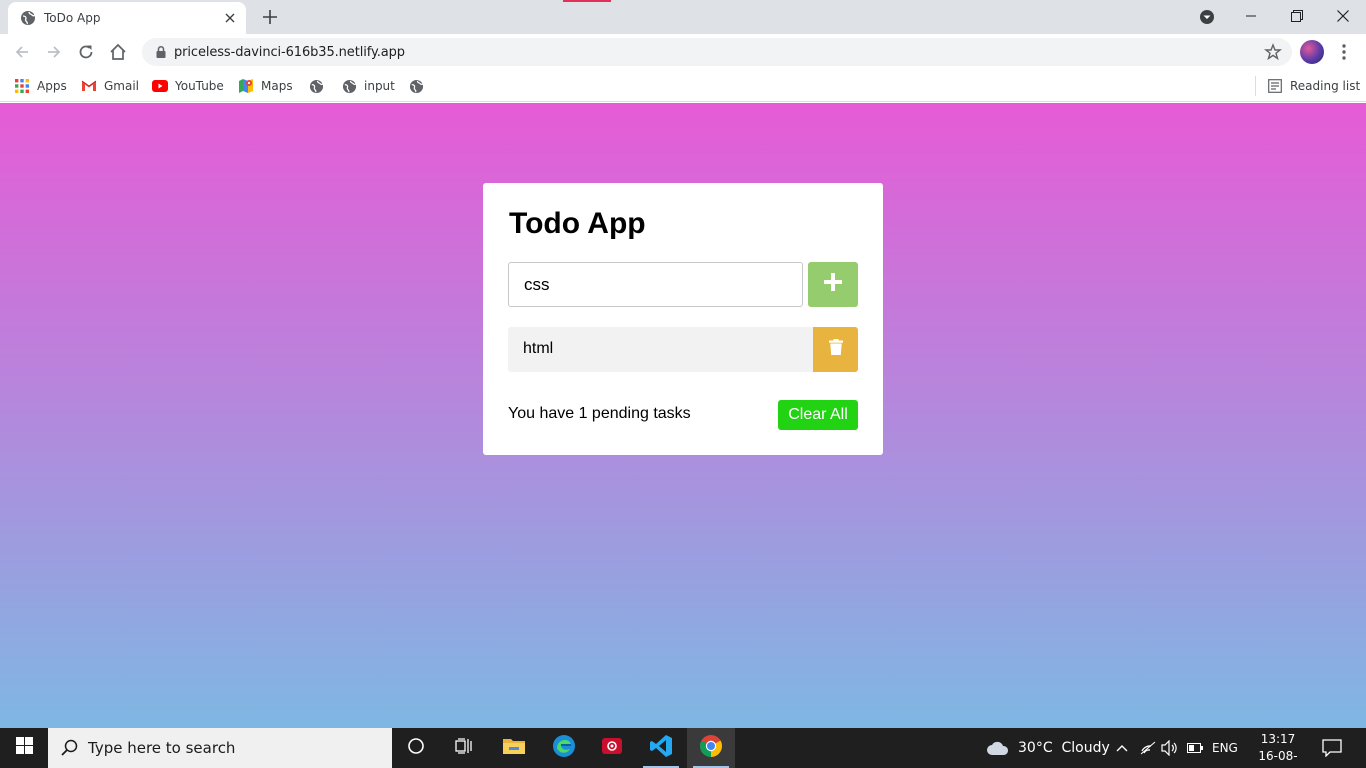  I want to click on bookmark-maps: Maps, so click(265, 86).